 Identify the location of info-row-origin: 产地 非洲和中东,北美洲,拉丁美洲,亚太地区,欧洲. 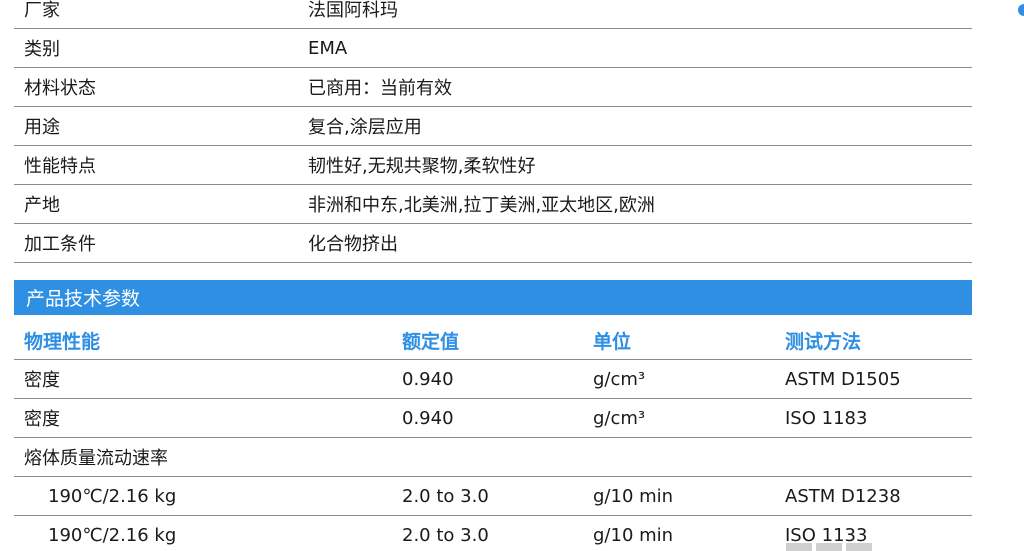
(493, 204).